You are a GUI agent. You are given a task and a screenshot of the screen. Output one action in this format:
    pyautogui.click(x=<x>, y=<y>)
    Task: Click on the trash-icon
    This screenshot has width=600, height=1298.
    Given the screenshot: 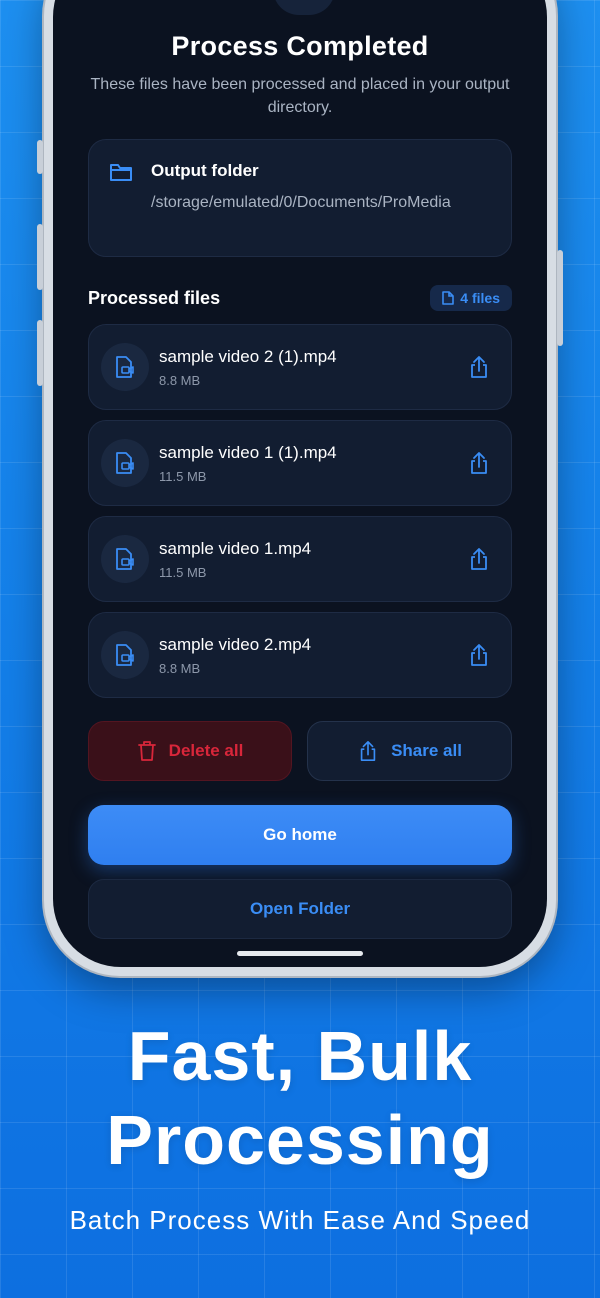 What is the action you would take?
    pyautogui.click(x=146, y=751)
    